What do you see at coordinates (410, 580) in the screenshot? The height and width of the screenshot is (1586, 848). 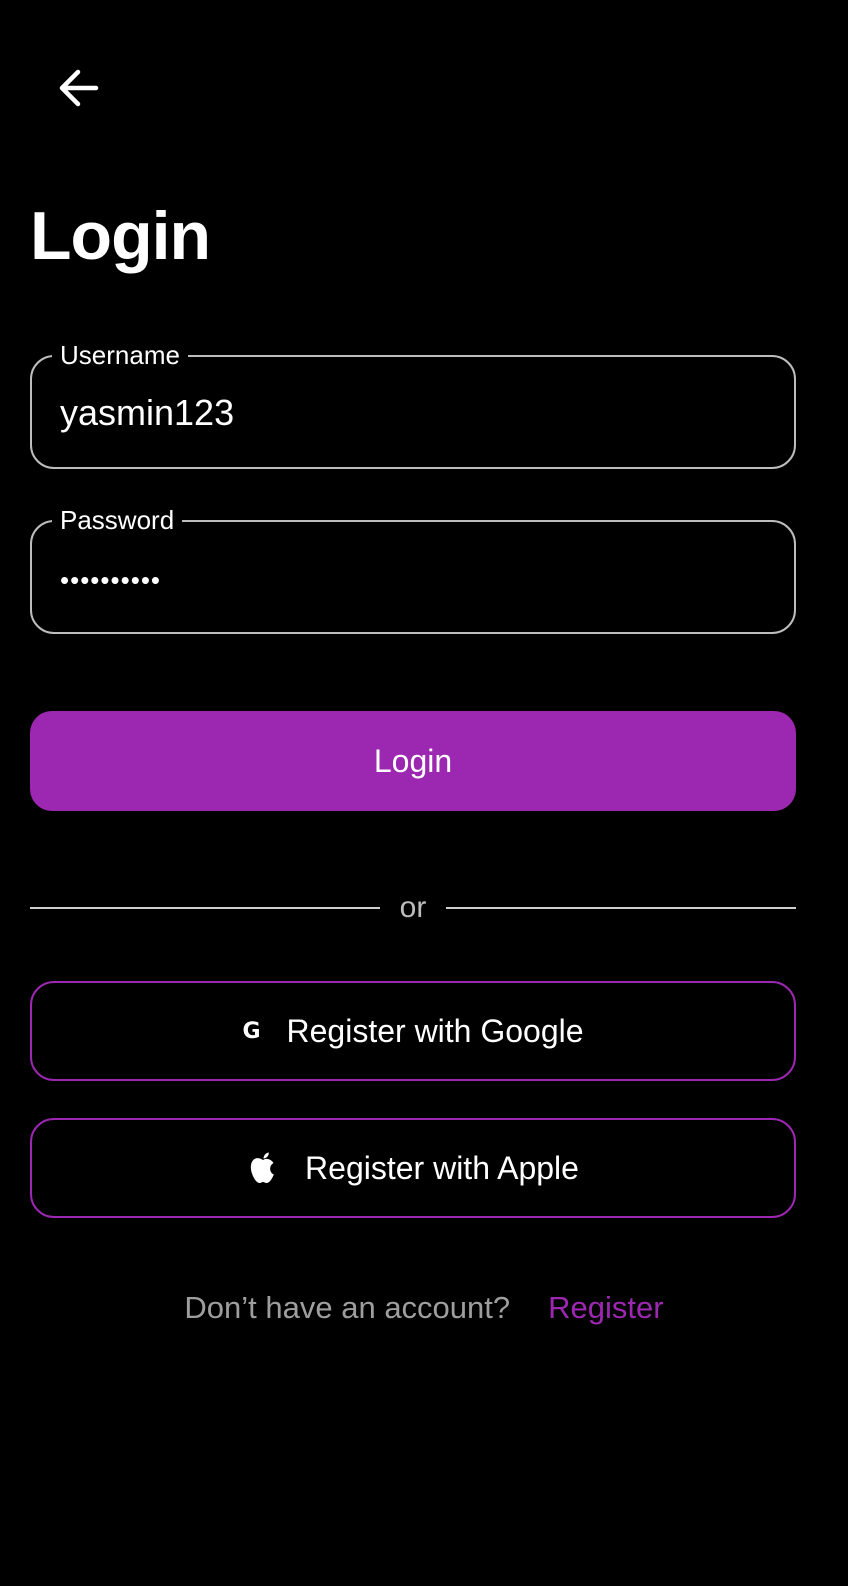 I see `password-input: ••••••••••` at bounding box center [410, 580].